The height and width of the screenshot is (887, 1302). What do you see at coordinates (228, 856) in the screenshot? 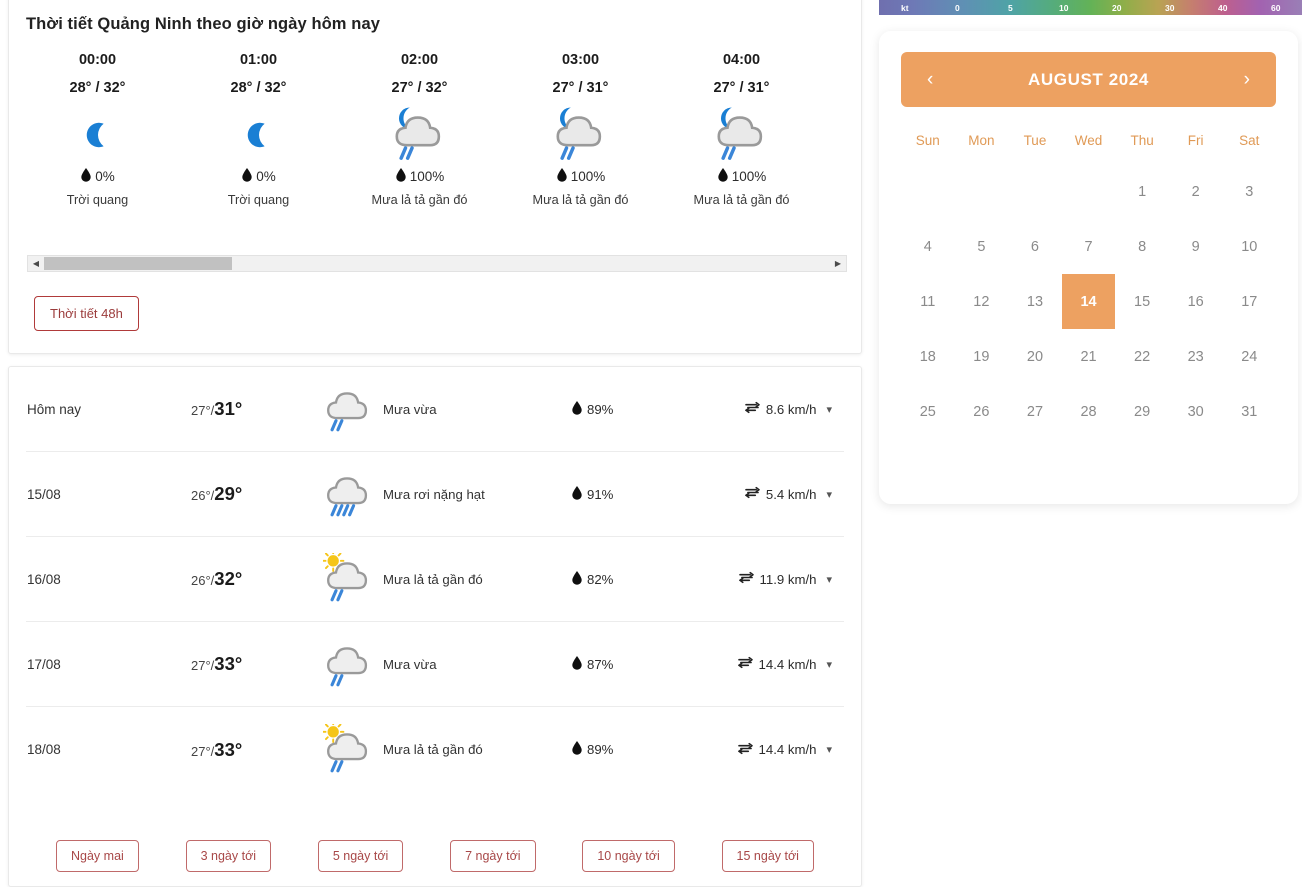
I see `range-button: 3 ngày tới` at bounding box center [228, 856].